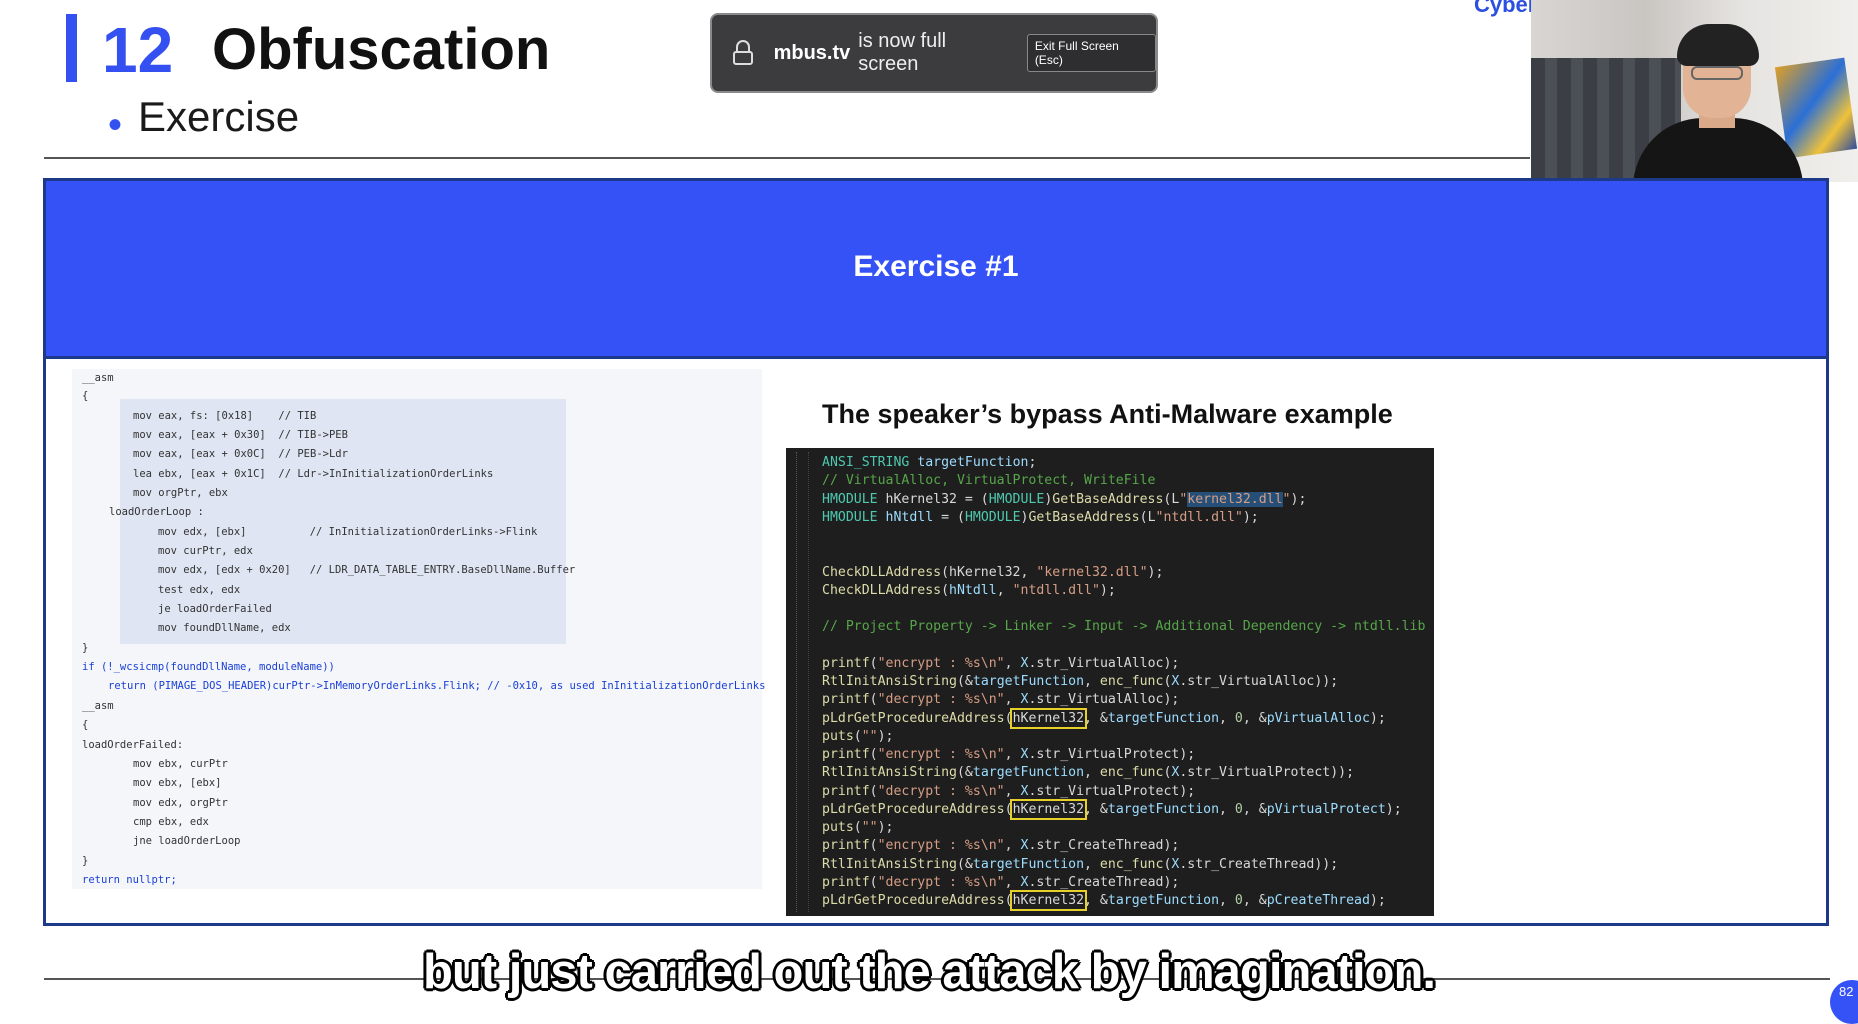  Describe the element at coordinates (929, 462) in the screenshot. I see `cpp-code-line: ANSI_STRING targetFunction;` at that location.